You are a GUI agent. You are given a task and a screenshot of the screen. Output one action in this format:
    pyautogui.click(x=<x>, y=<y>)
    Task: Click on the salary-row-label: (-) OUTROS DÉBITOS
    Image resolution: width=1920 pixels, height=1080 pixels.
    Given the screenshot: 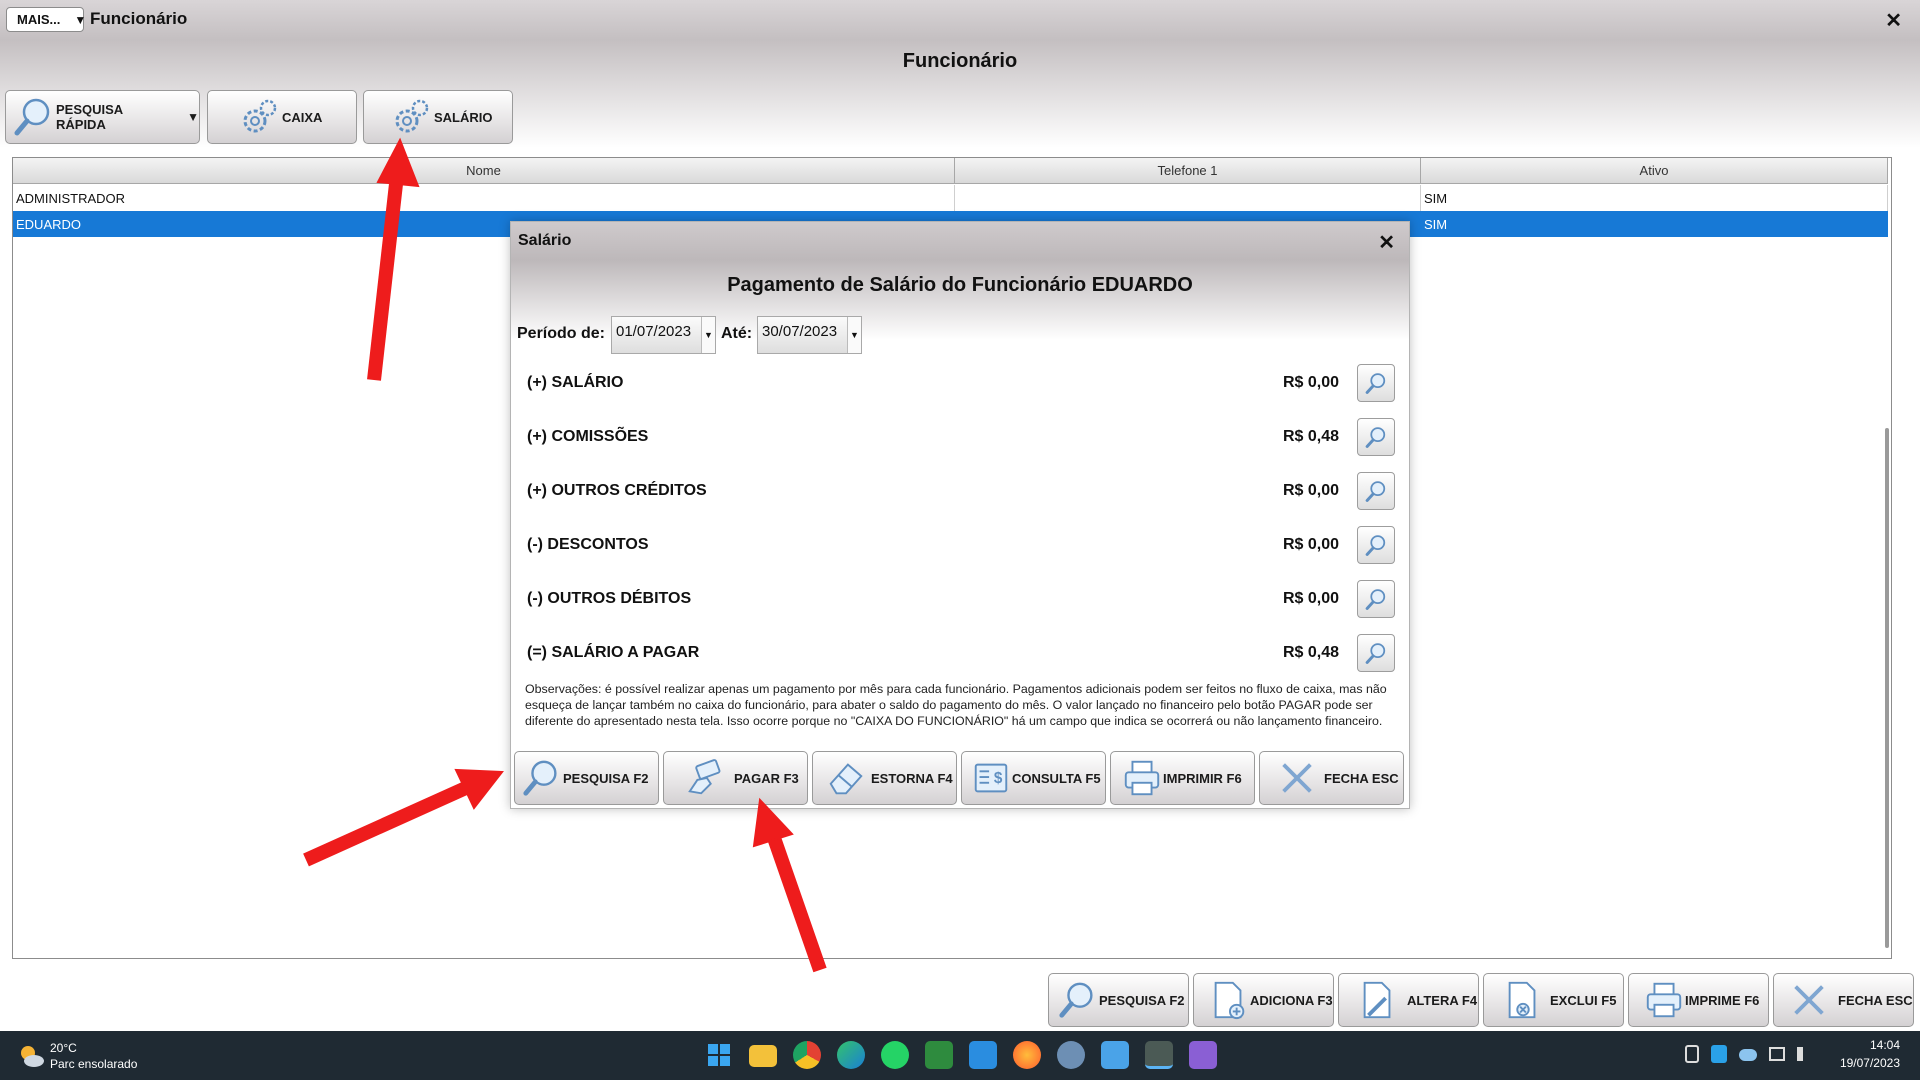 What is the action you would take?
    pyautogui.click(x=609, y=598)
    